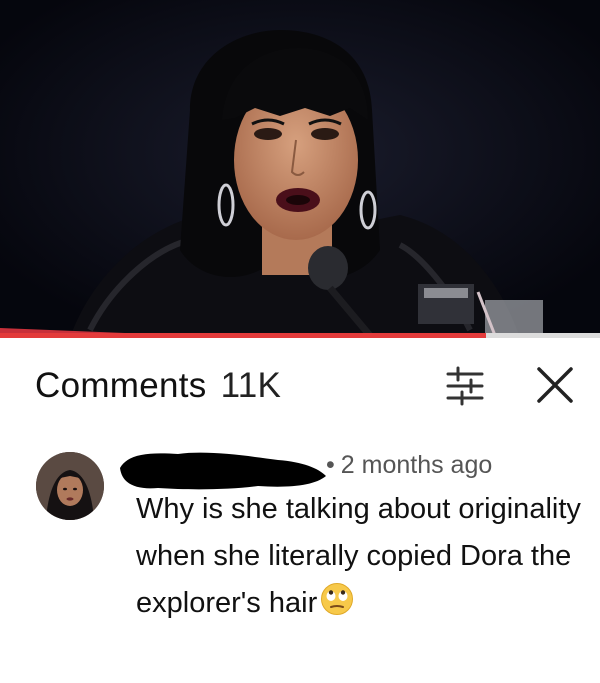  I want to click on comments-count: 11K, so click(251, 385).